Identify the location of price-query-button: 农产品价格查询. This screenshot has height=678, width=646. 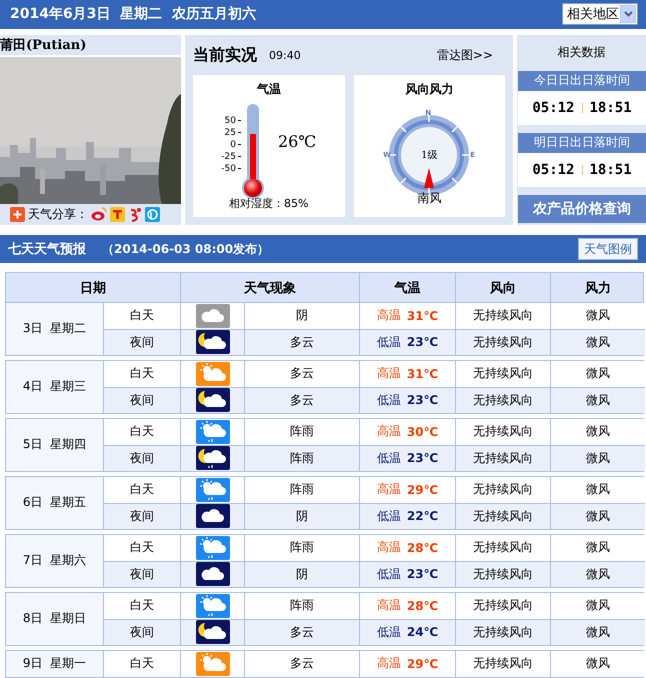
(582, 208).